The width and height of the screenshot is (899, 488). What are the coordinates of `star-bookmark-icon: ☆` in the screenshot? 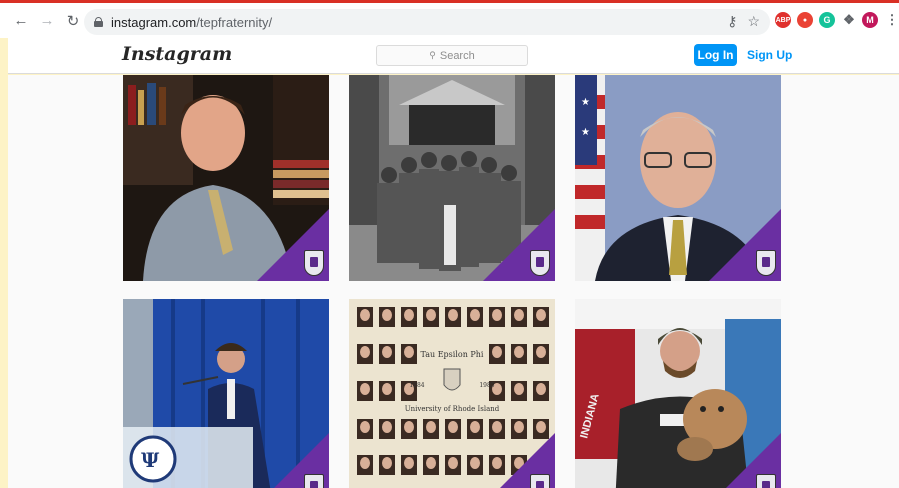 It's located at (753, 21).